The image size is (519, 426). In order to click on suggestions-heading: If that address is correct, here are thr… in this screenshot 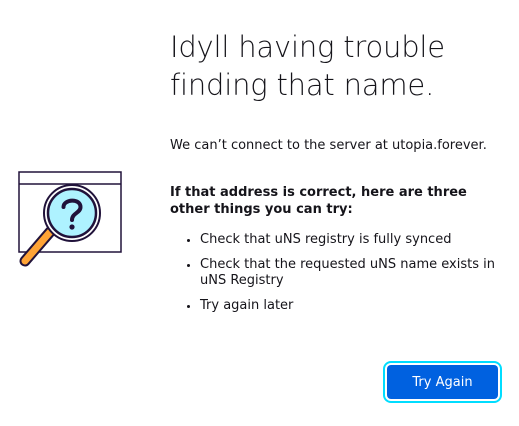, I will do `click(318, 201)`.